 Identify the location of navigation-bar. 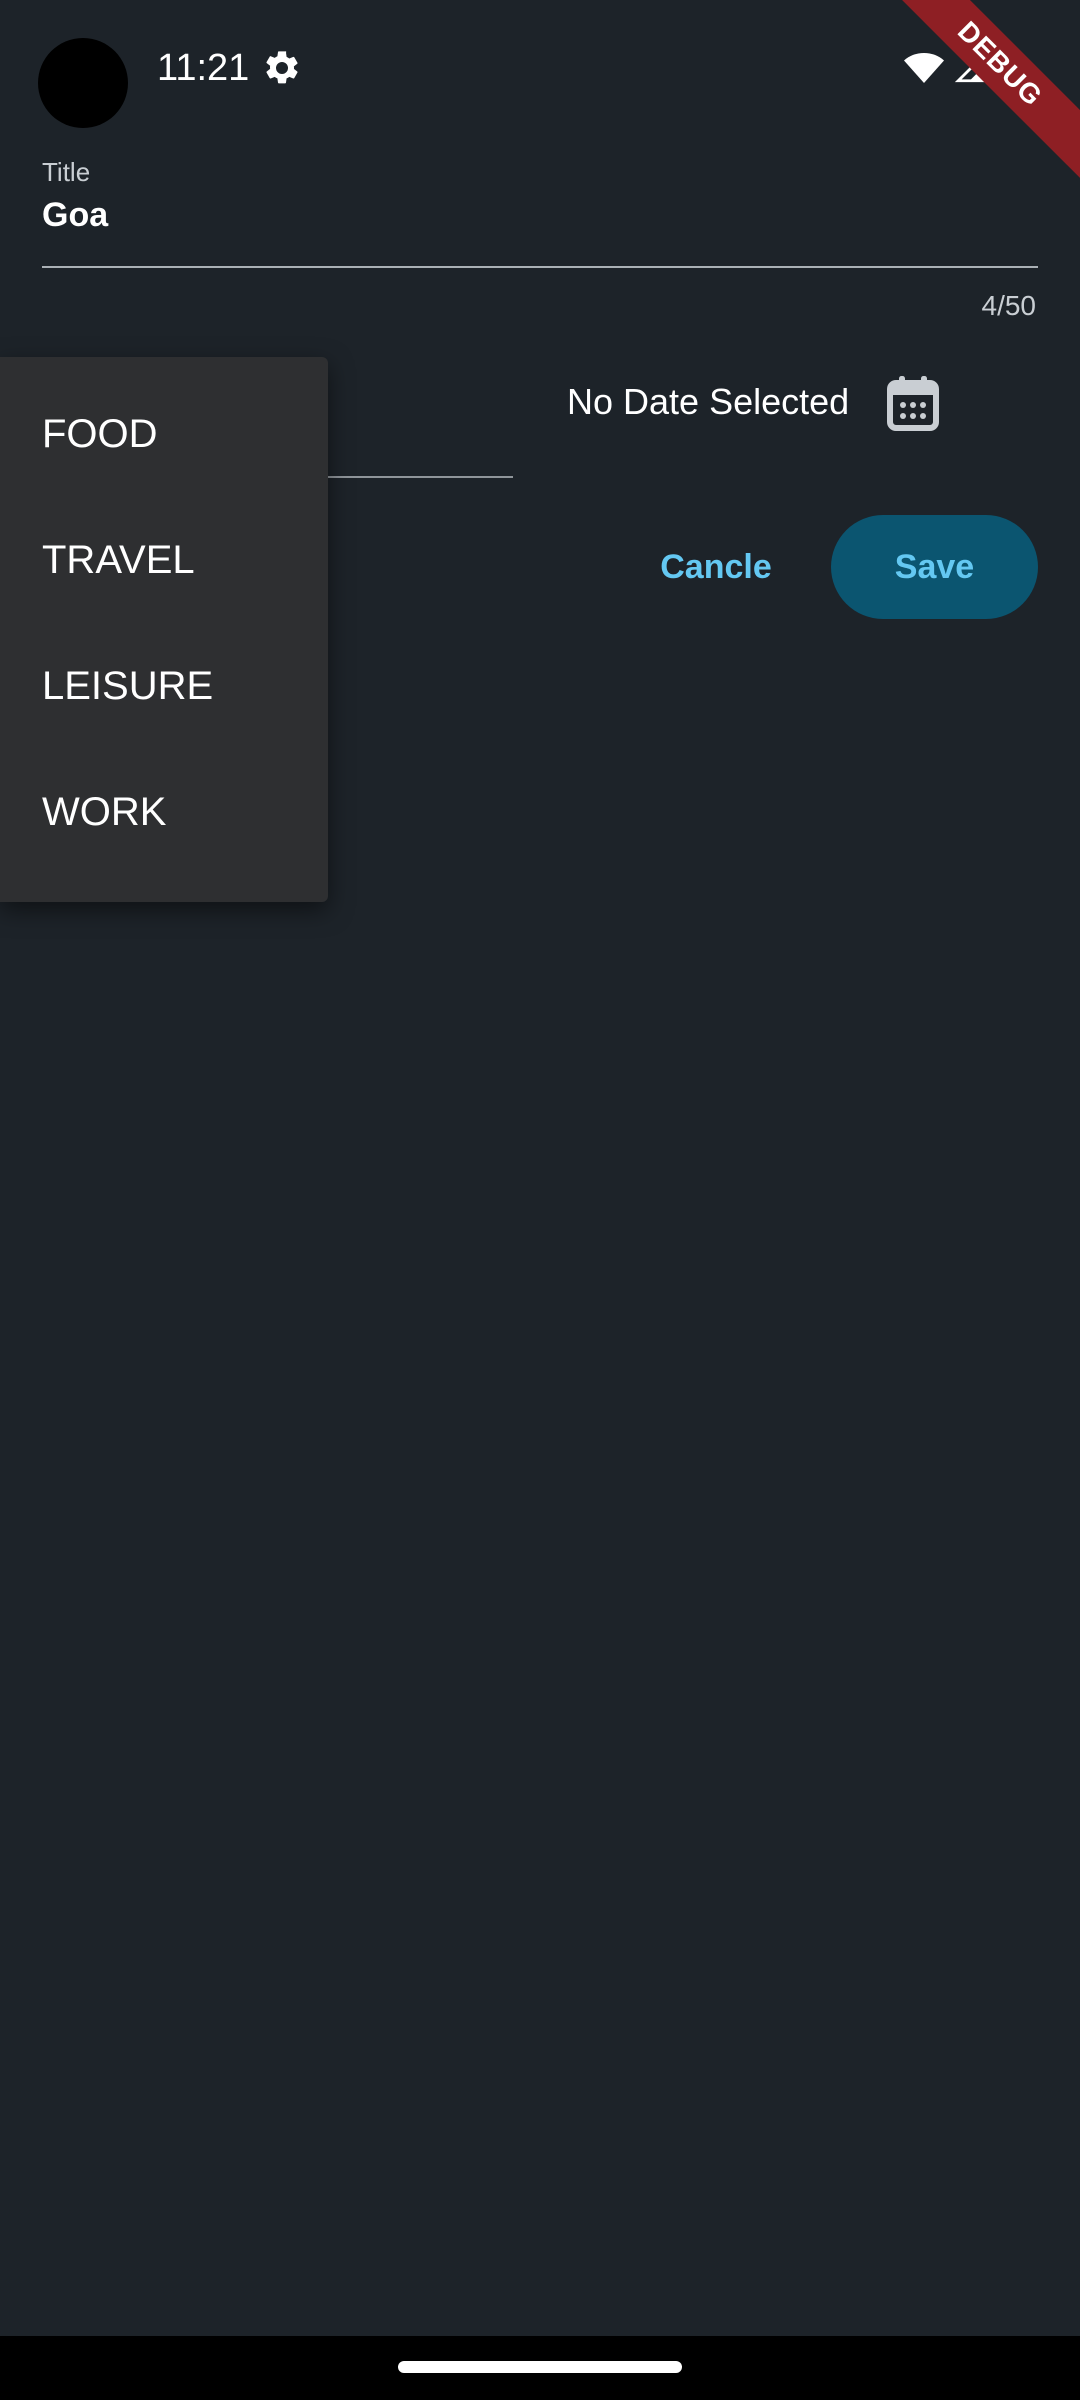
(540, 2368).